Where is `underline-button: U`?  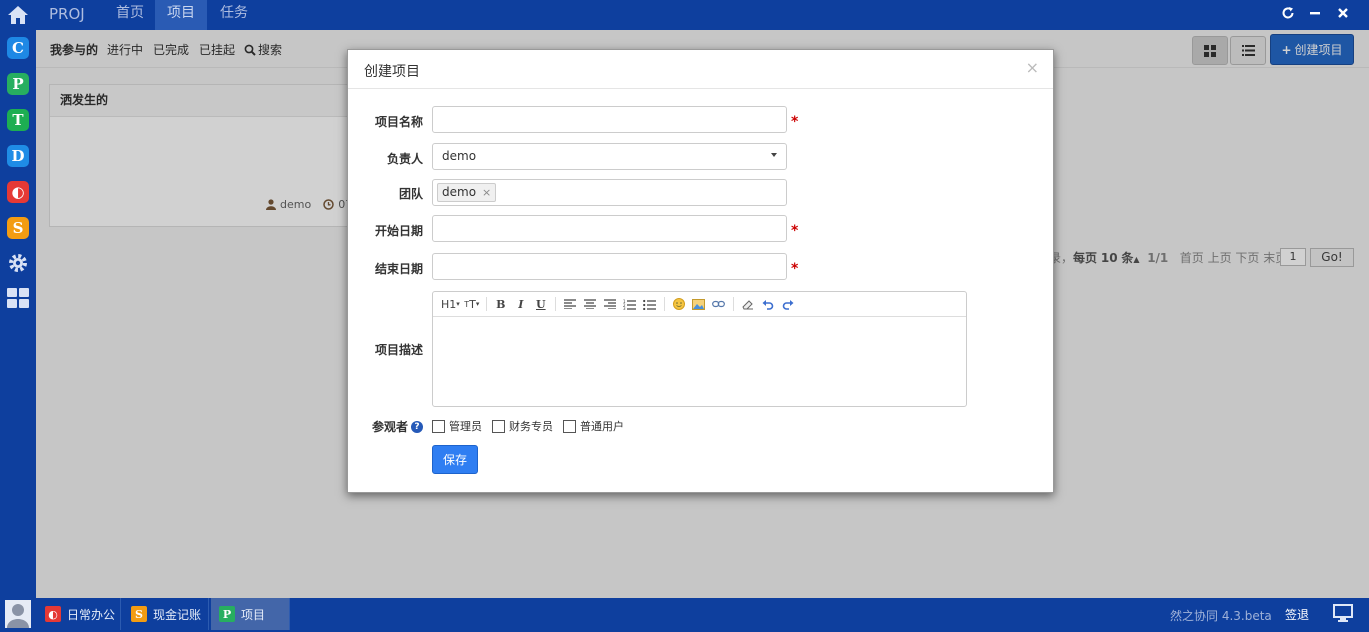 underline-button: U is located at coordinates (541, 304).